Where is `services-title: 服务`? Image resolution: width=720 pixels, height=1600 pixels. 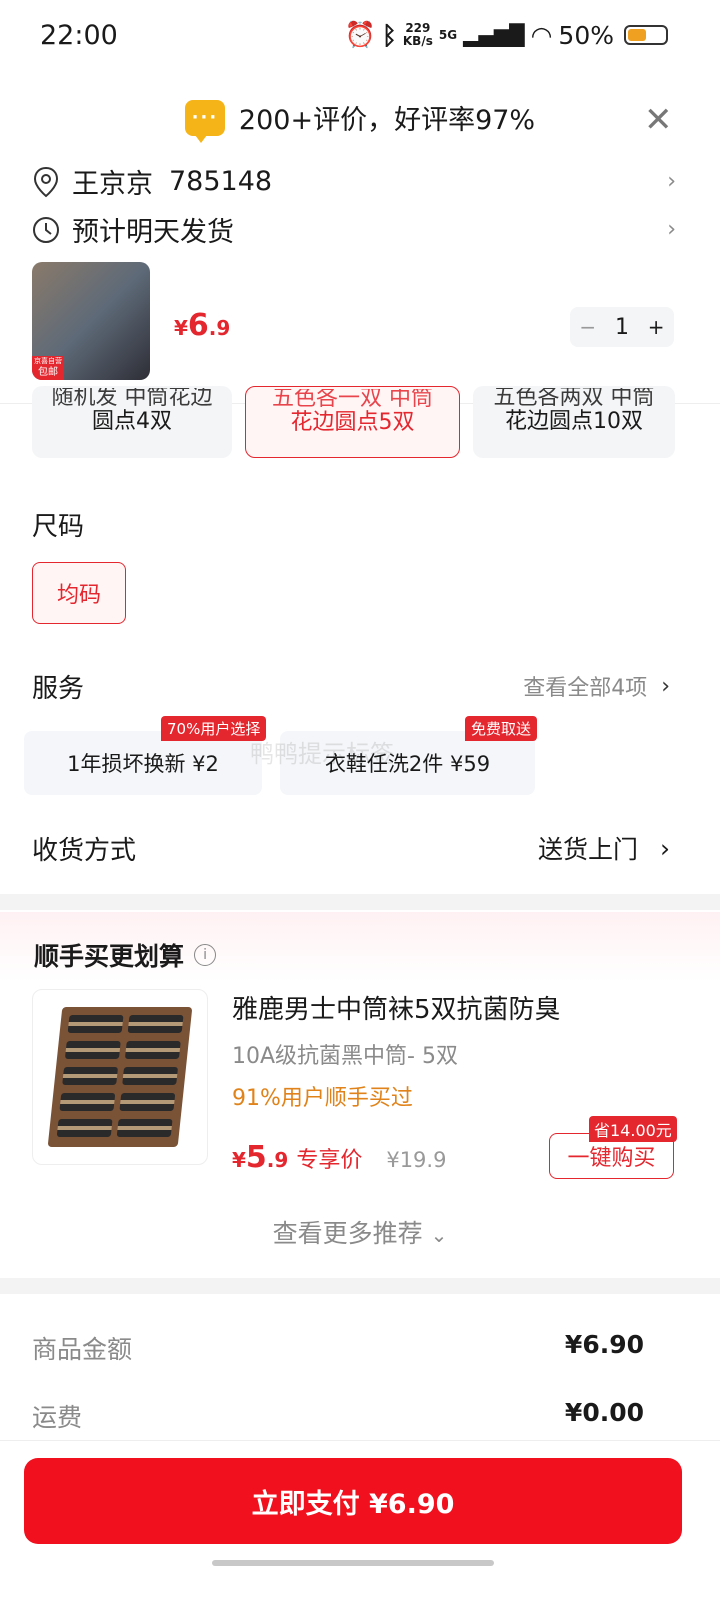 services-title: 服务 is located at coordinates (58, 689).